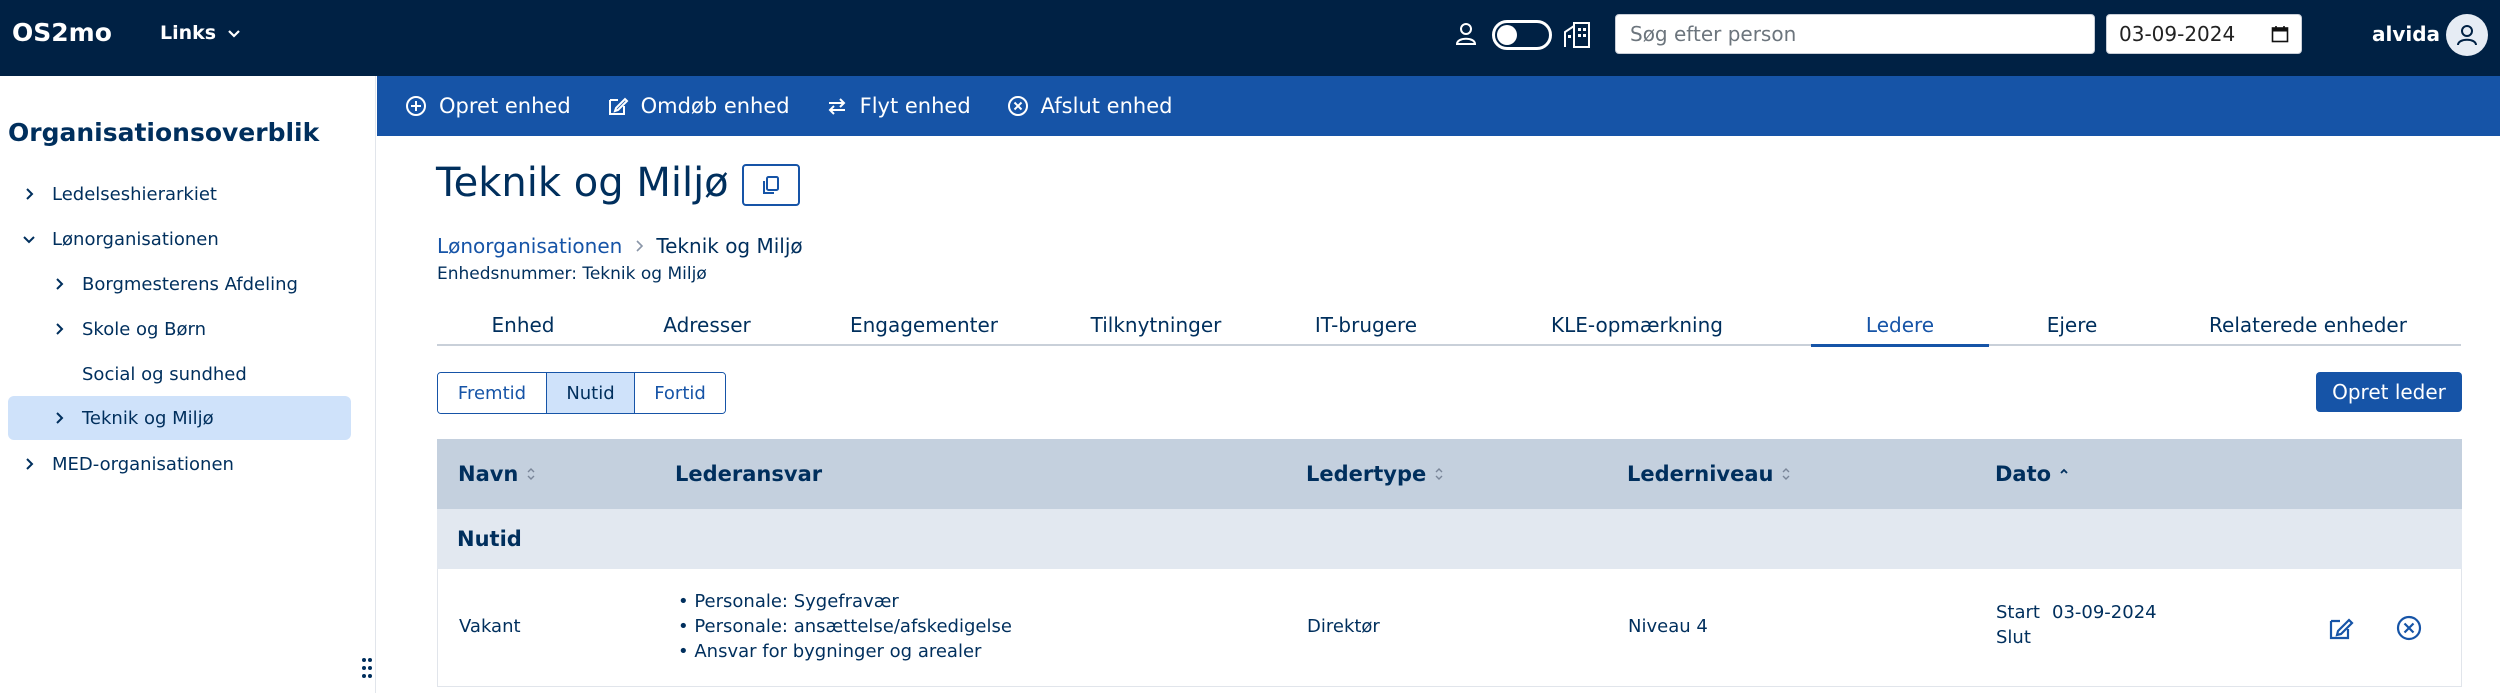 The image size is (2500, 693). I want to click on tab-it-brugere: IT-brugere, so click(1366, 326).